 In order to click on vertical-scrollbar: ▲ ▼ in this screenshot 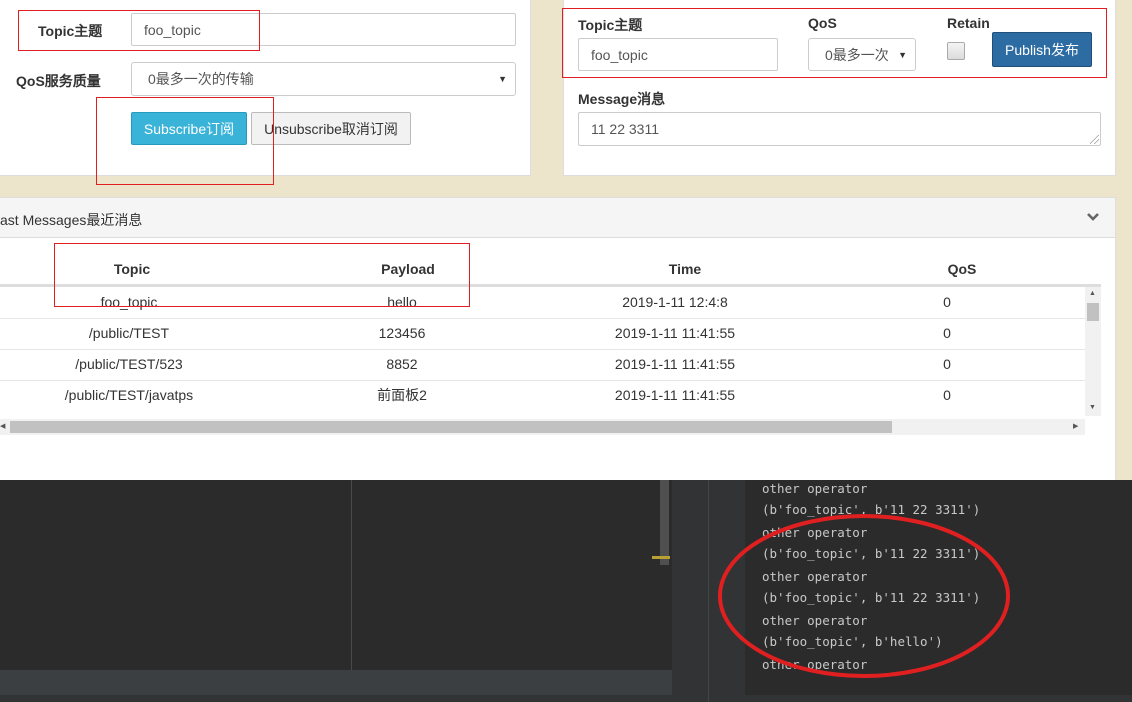, I will do `click(1093, 351)`.